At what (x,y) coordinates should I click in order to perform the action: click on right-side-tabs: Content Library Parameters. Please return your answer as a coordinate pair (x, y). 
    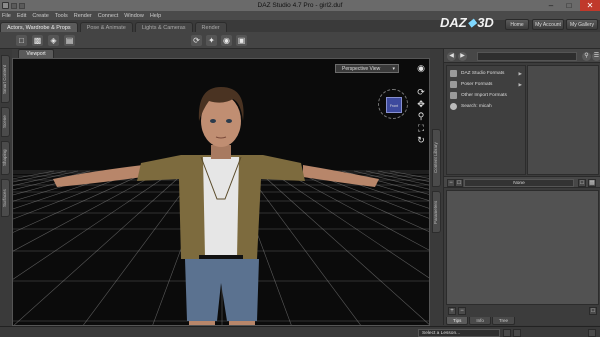
    Looking at the image, I should click on (437, 187).